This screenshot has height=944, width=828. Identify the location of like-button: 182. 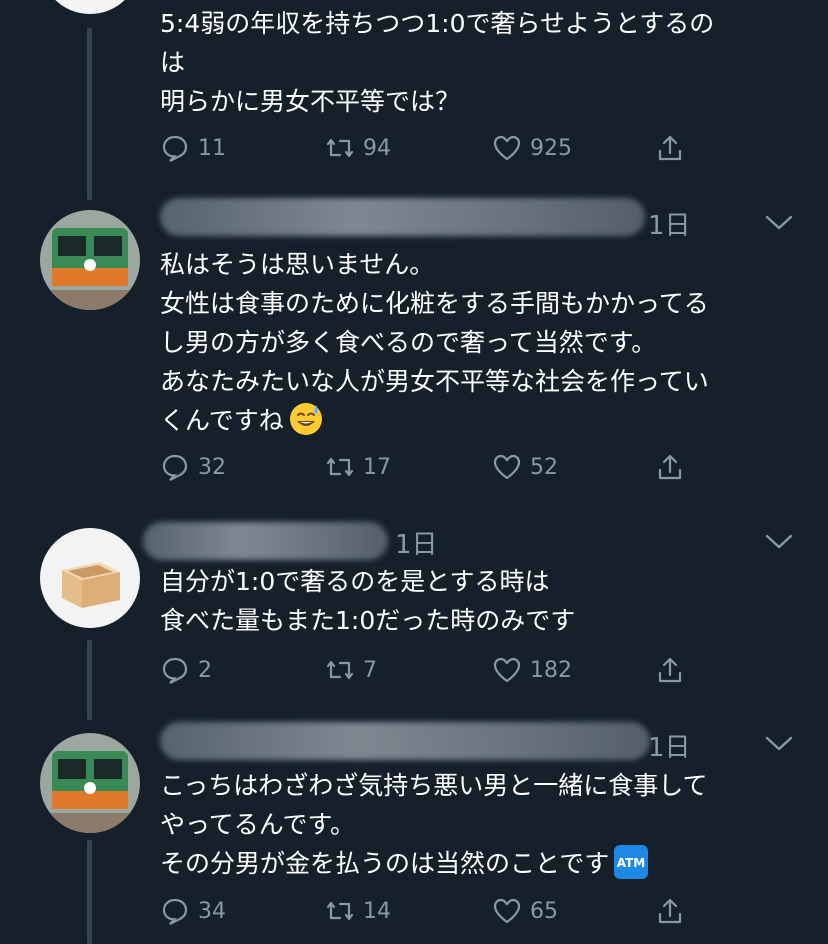
(532, 670).